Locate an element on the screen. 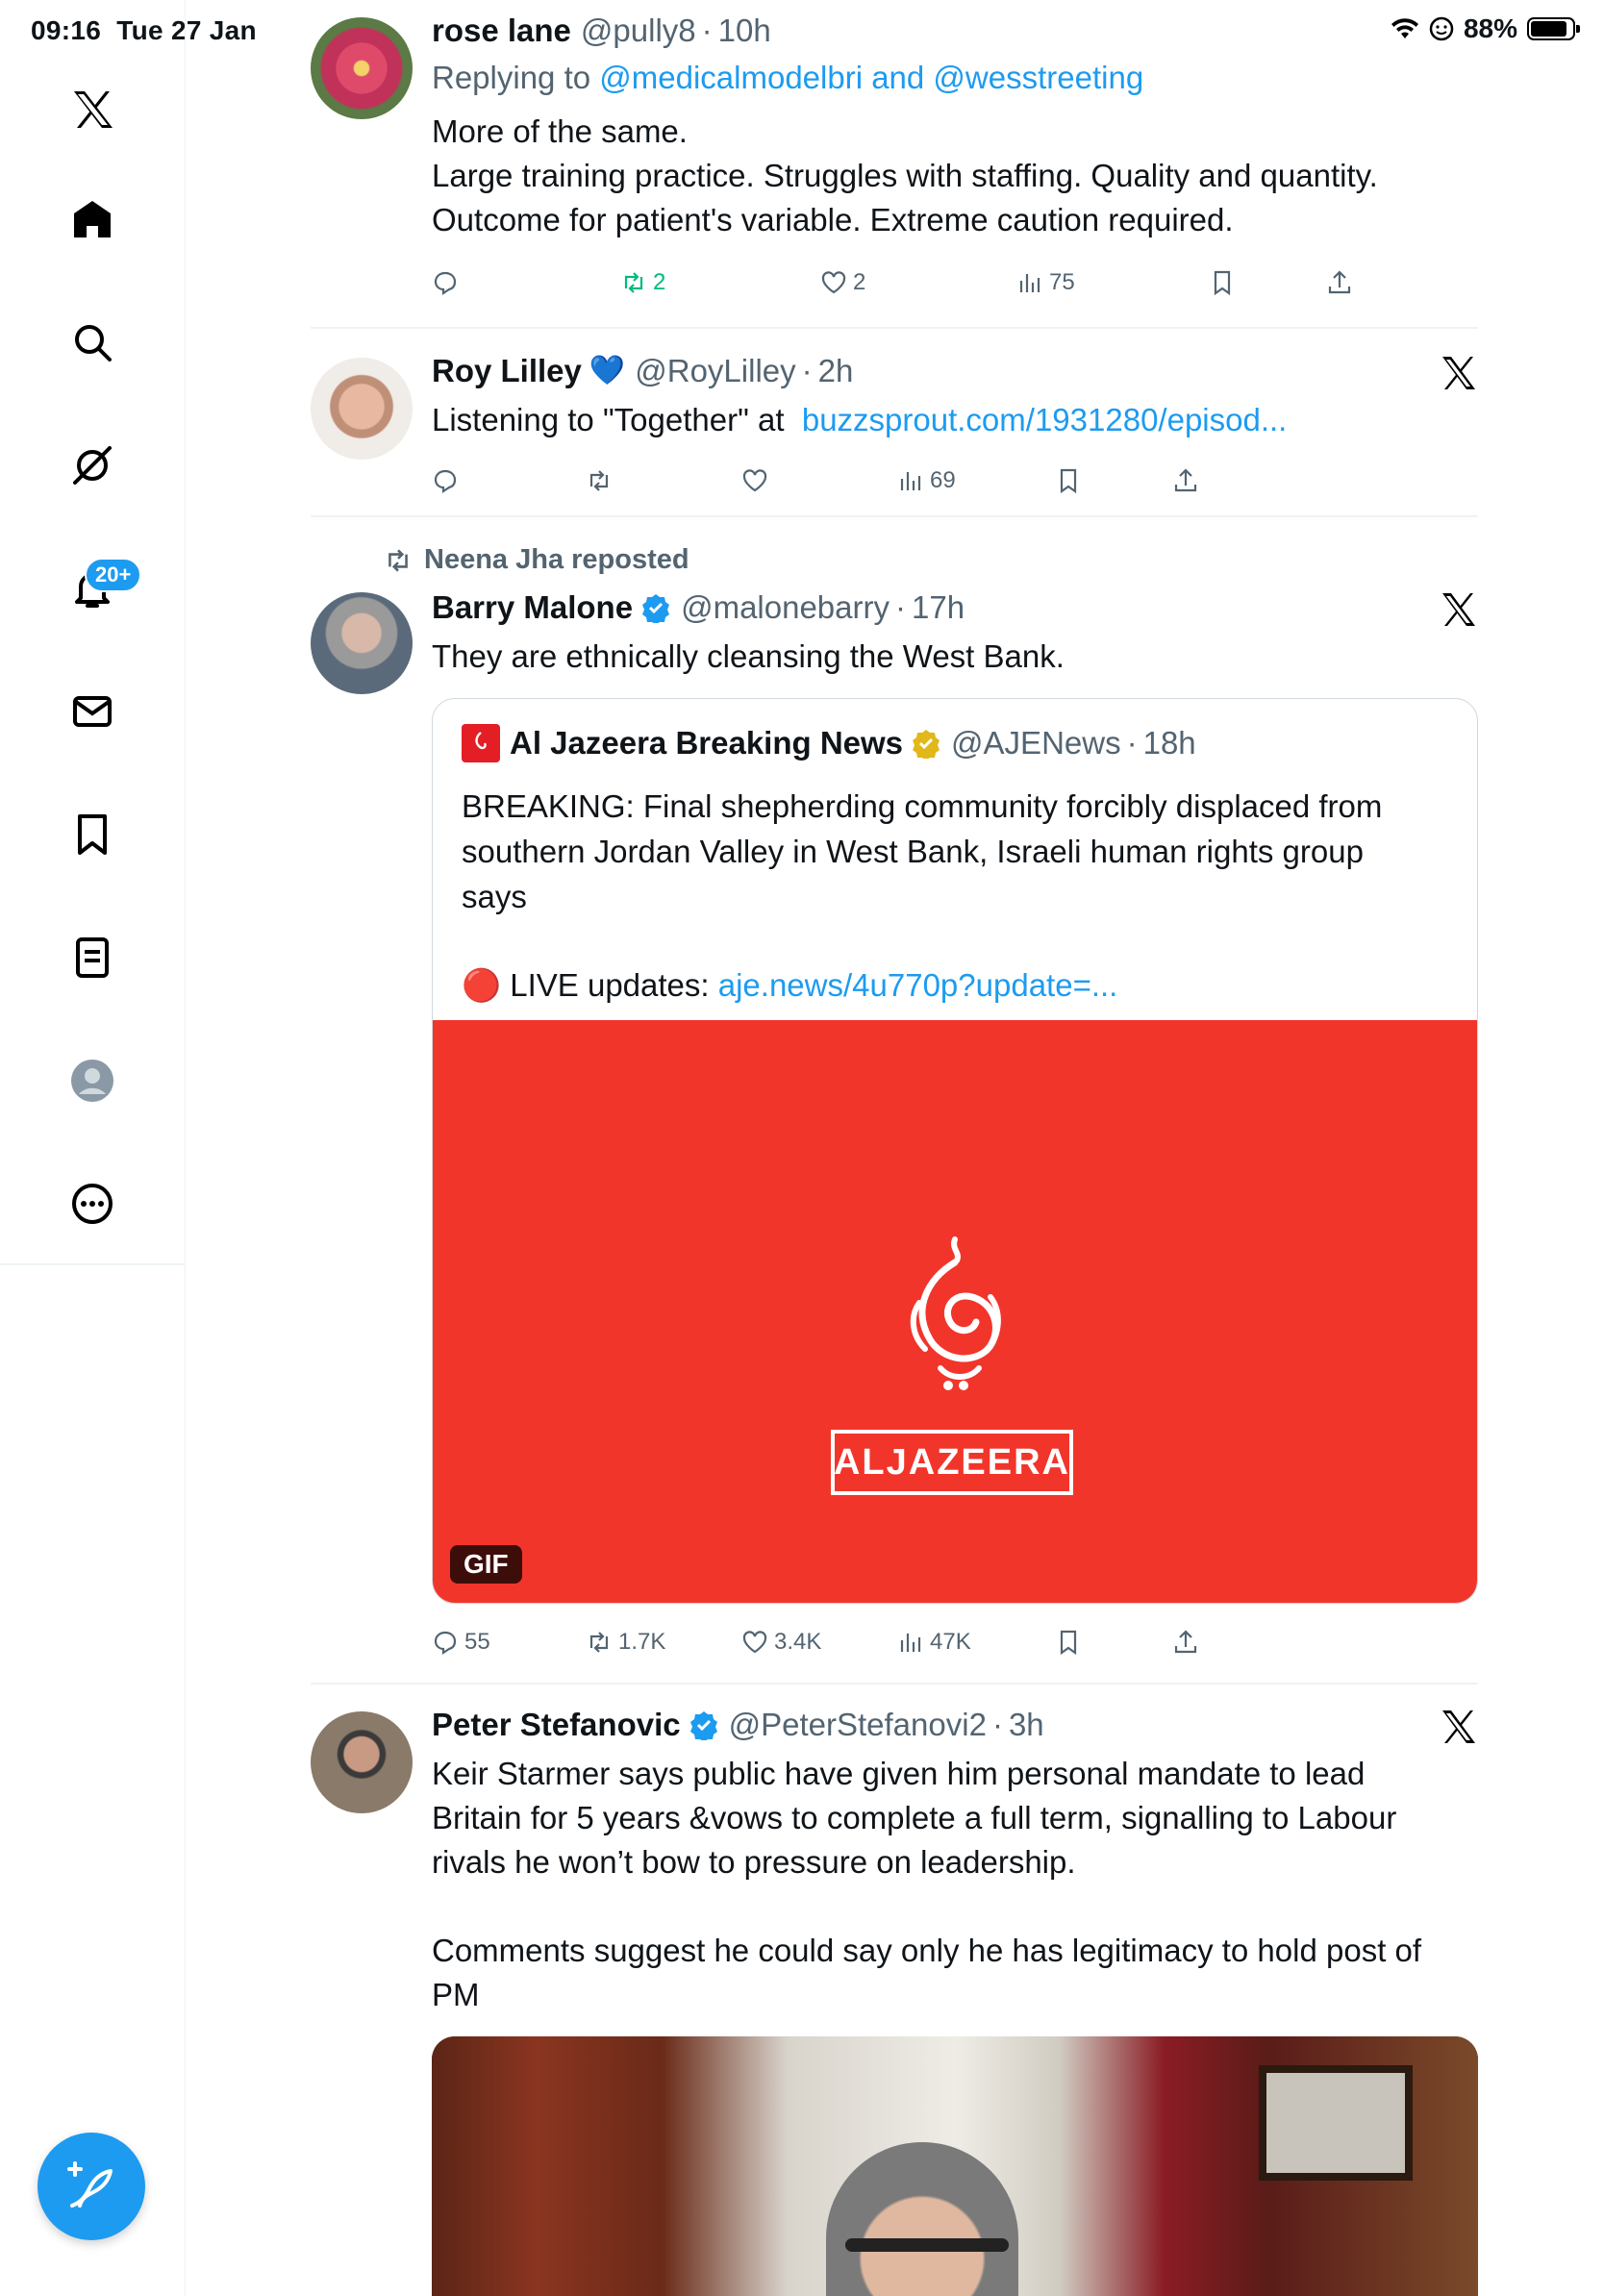  tweet-time: 17h is located at coordinates (938, 607).